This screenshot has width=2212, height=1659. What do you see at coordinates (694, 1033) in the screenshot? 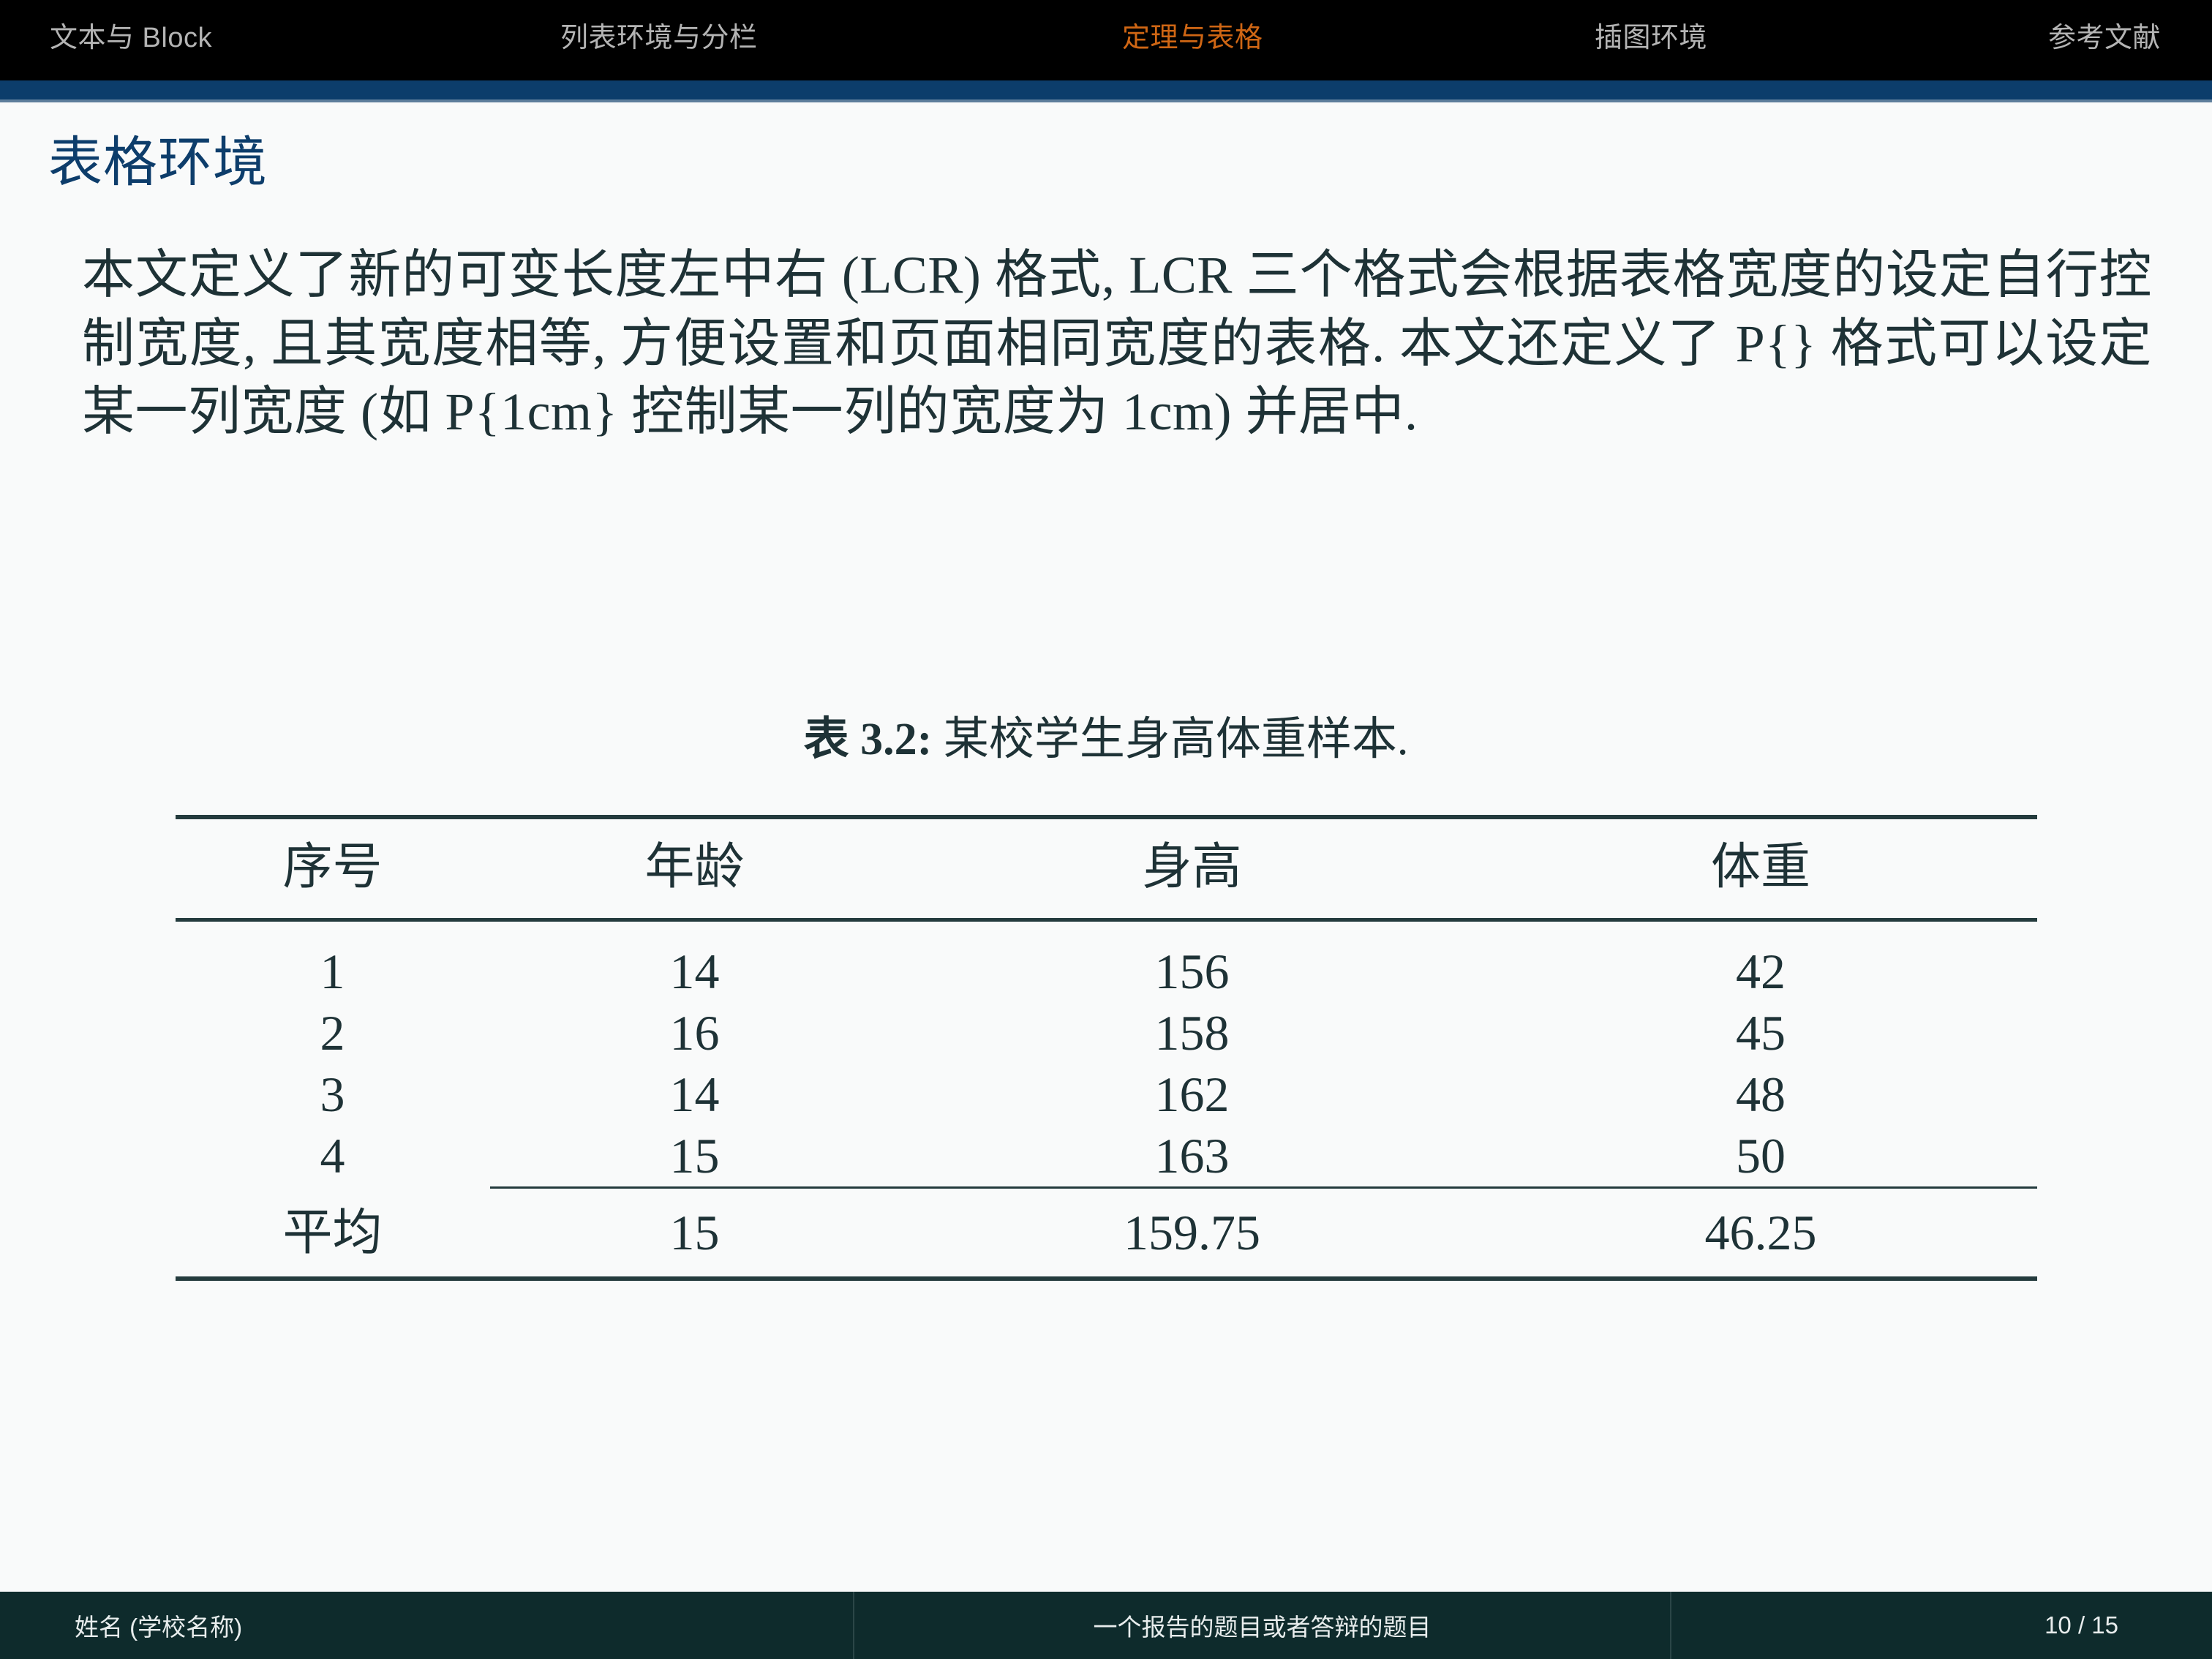
I see `cell-age: 16` at bounding box center [694, 1033].